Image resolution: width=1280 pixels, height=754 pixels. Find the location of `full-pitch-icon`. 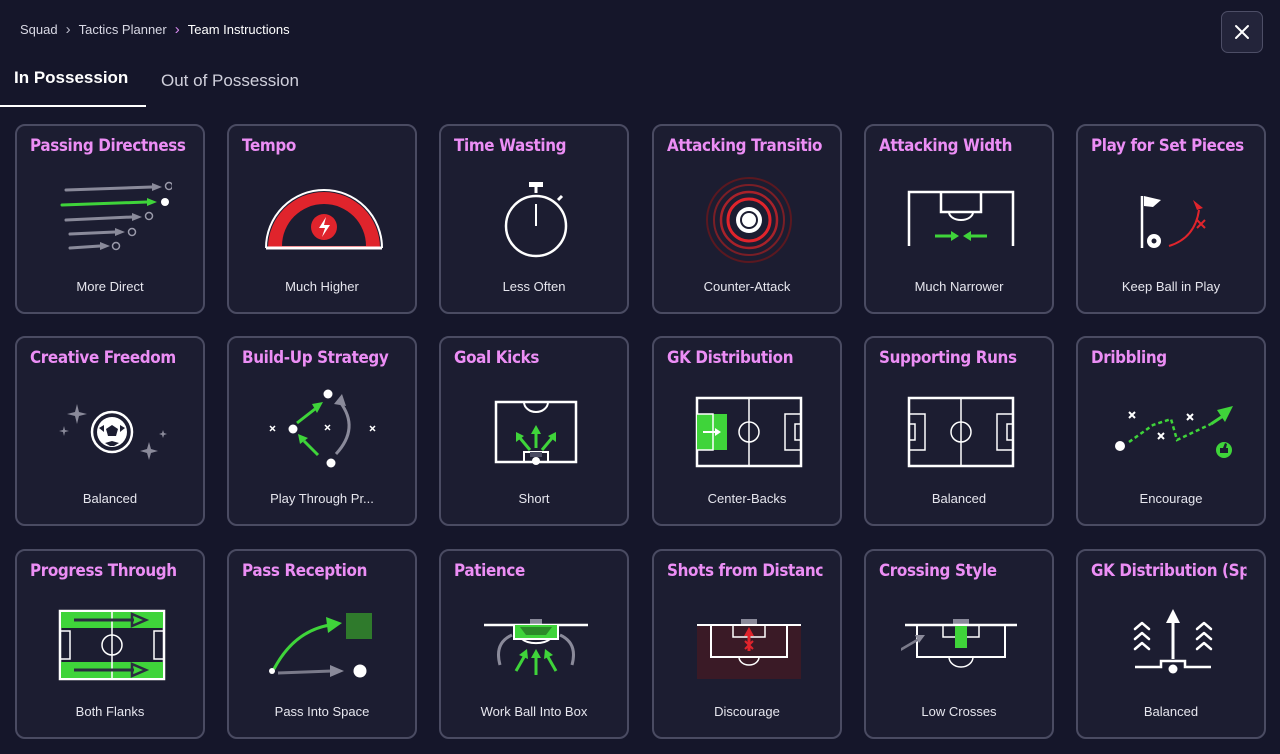

full-pitch-icon is located at coordinates (961, 432).